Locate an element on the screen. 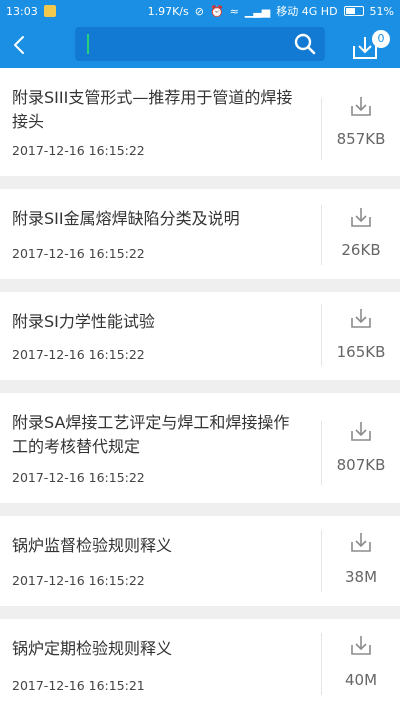 This screenshot has height=711, width=400. search-bar is located at coordinates (200, 44).